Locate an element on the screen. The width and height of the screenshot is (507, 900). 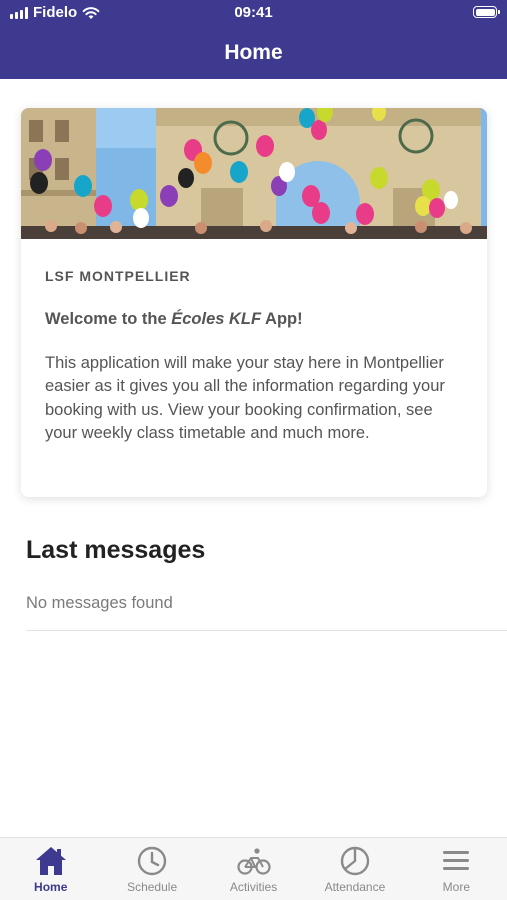
tab-attendance: Attendance is located at coordinates (354, 869).